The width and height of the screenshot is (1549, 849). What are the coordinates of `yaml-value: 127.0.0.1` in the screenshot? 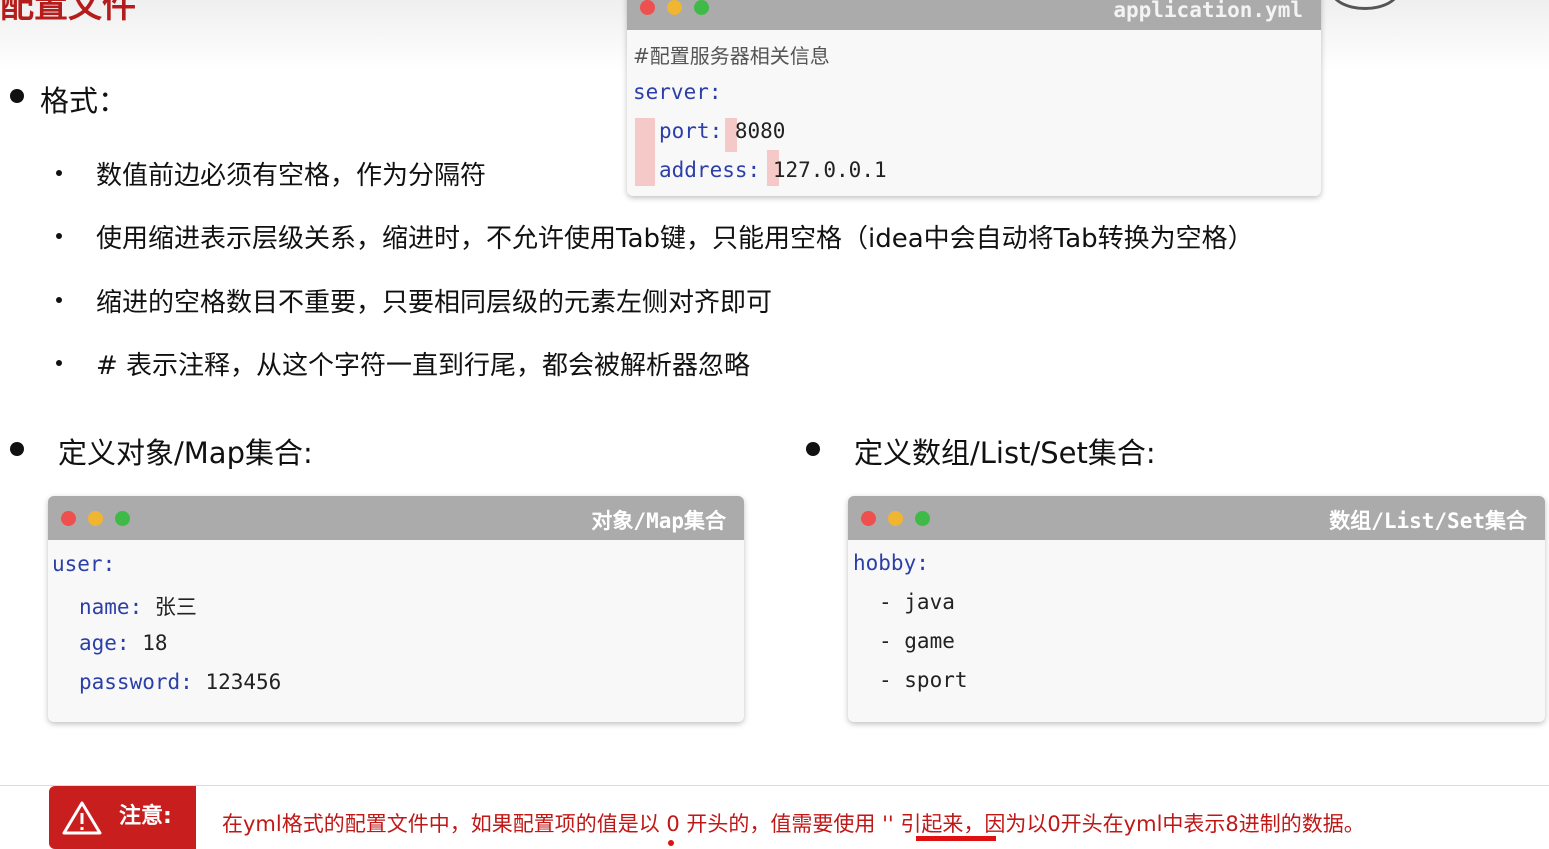 It's located at (829, 170).